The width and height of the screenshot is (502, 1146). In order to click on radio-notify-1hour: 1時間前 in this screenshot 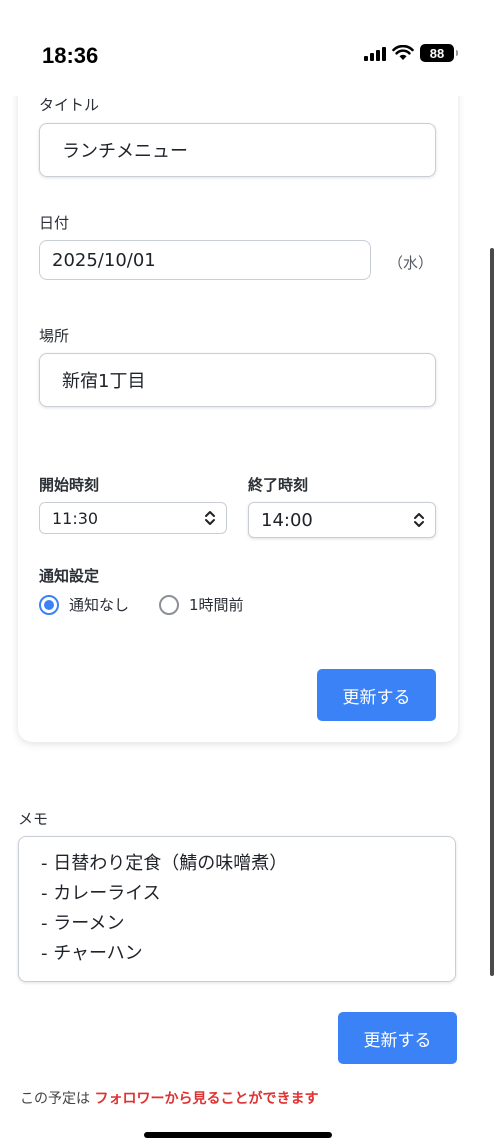, I will do `click(201, 604)`.